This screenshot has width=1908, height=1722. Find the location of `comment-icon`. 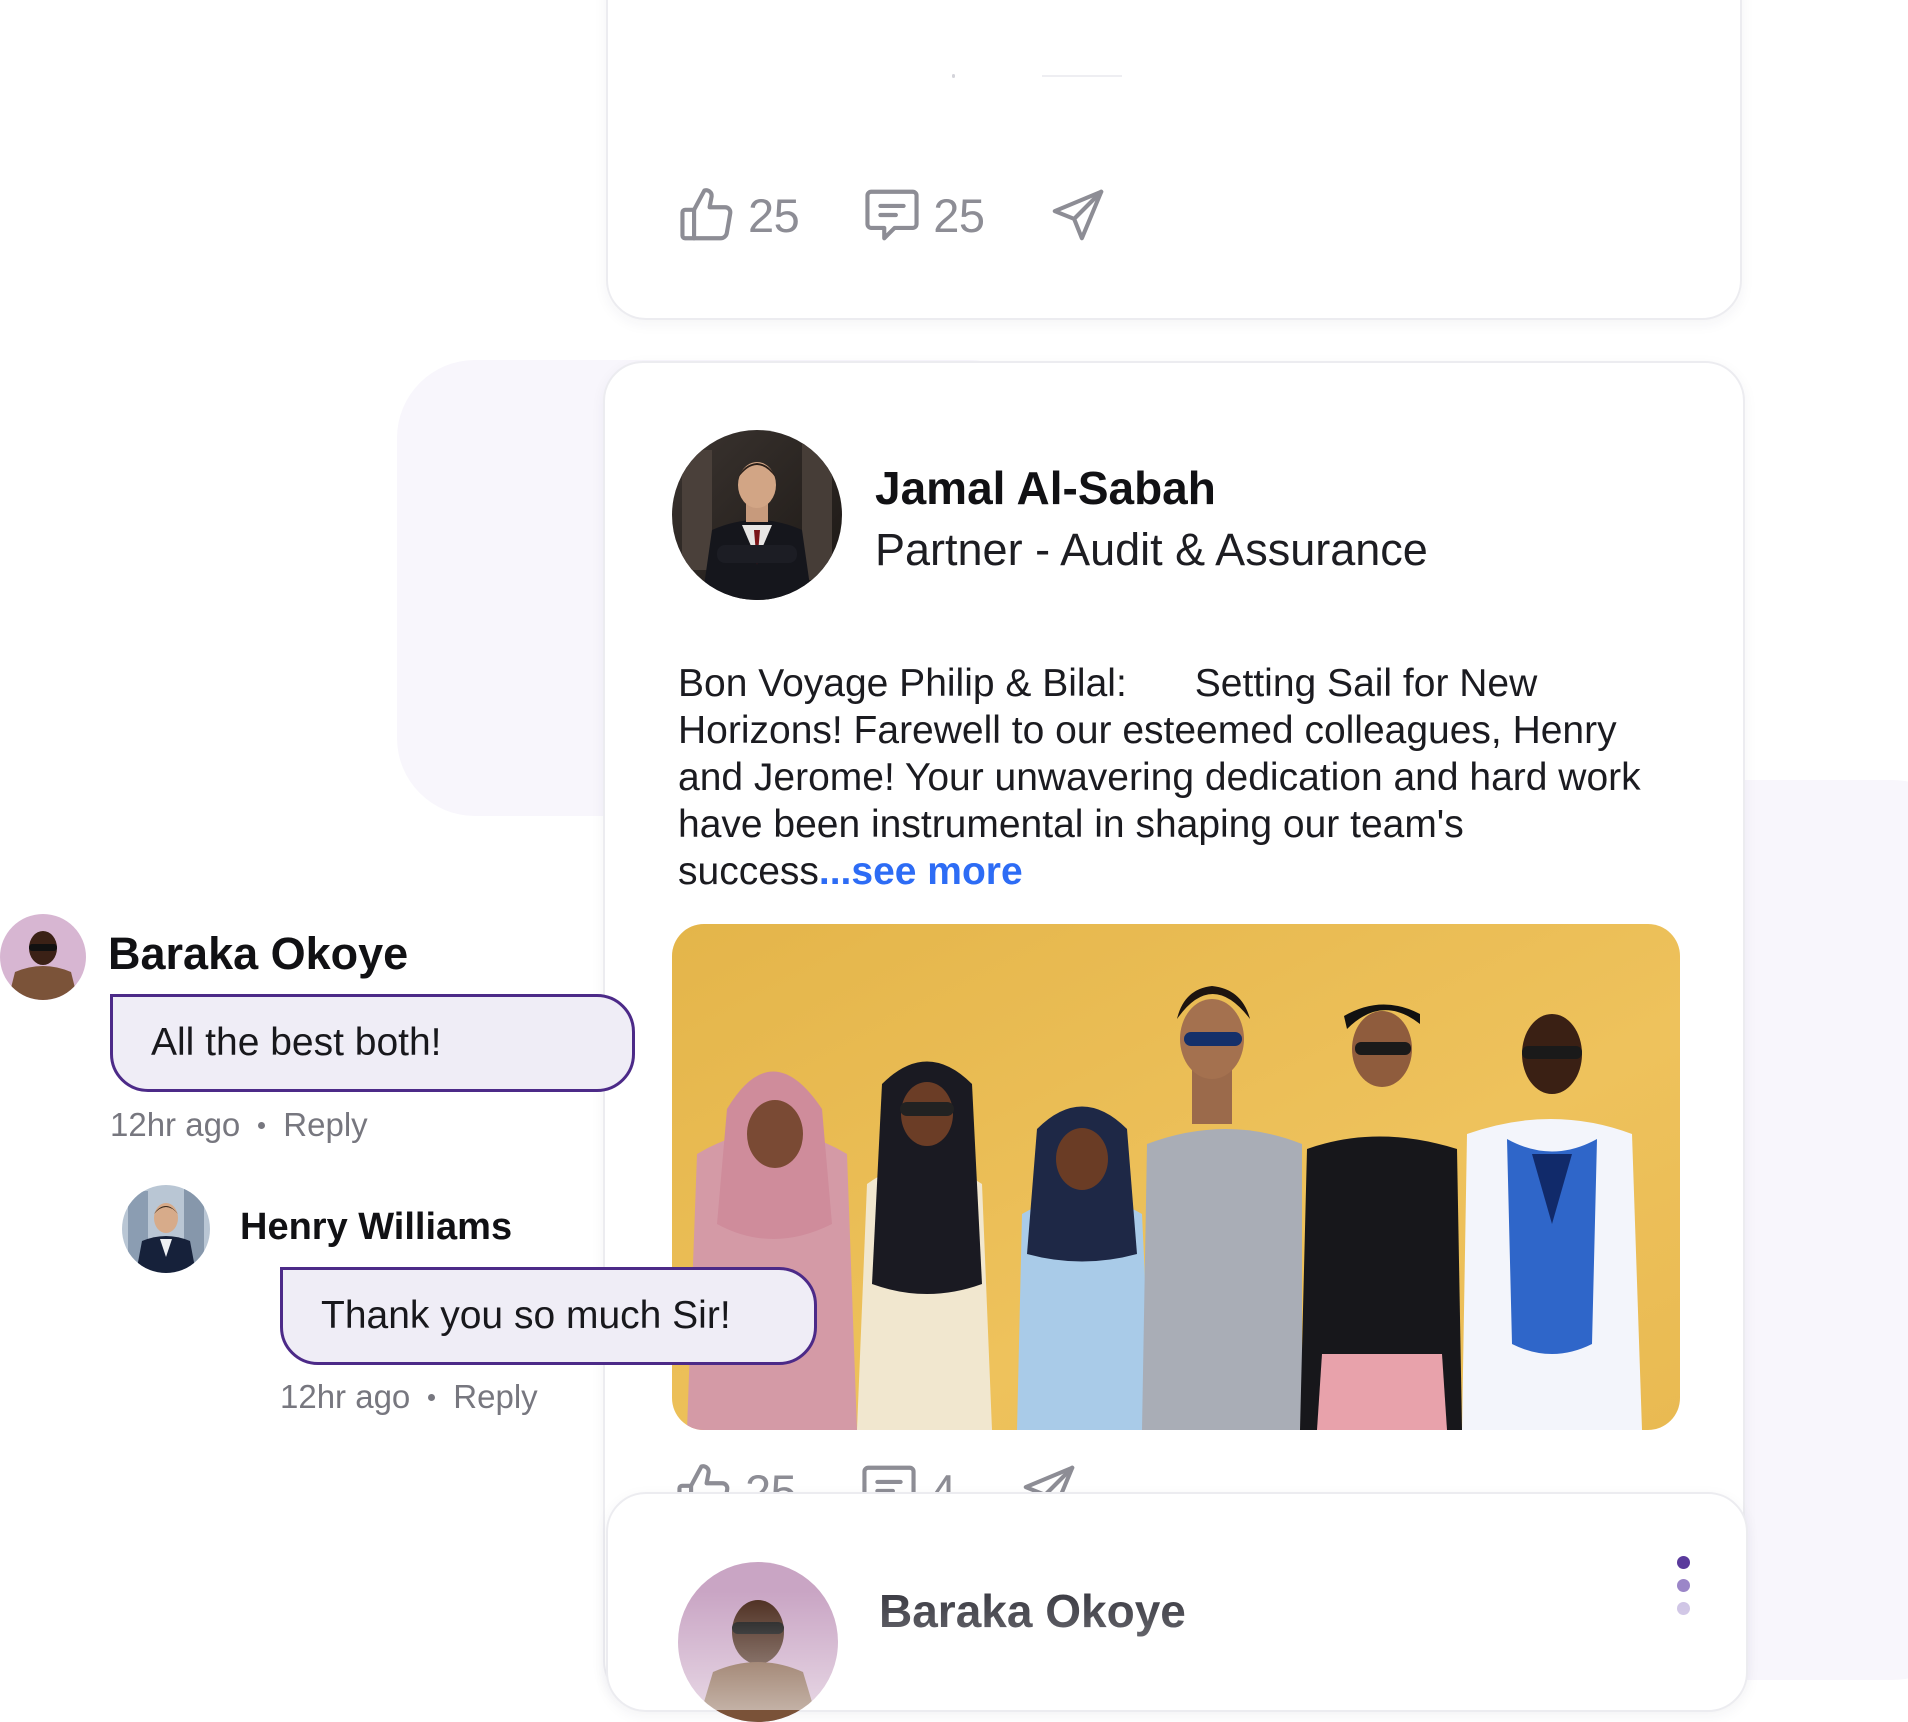

comment-icon is located at coordinates (892, 215).